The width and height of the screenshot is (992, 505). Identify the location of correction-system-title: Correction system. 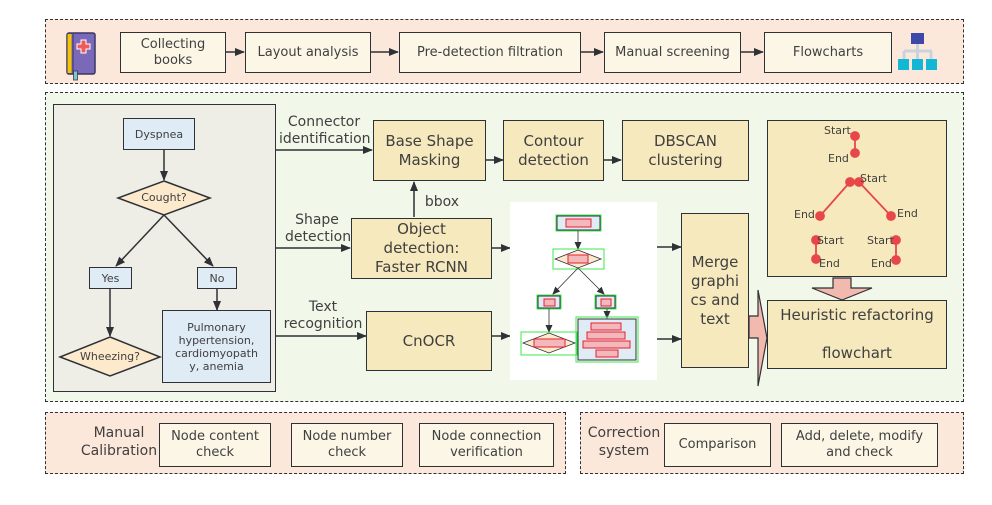
(624, 442).